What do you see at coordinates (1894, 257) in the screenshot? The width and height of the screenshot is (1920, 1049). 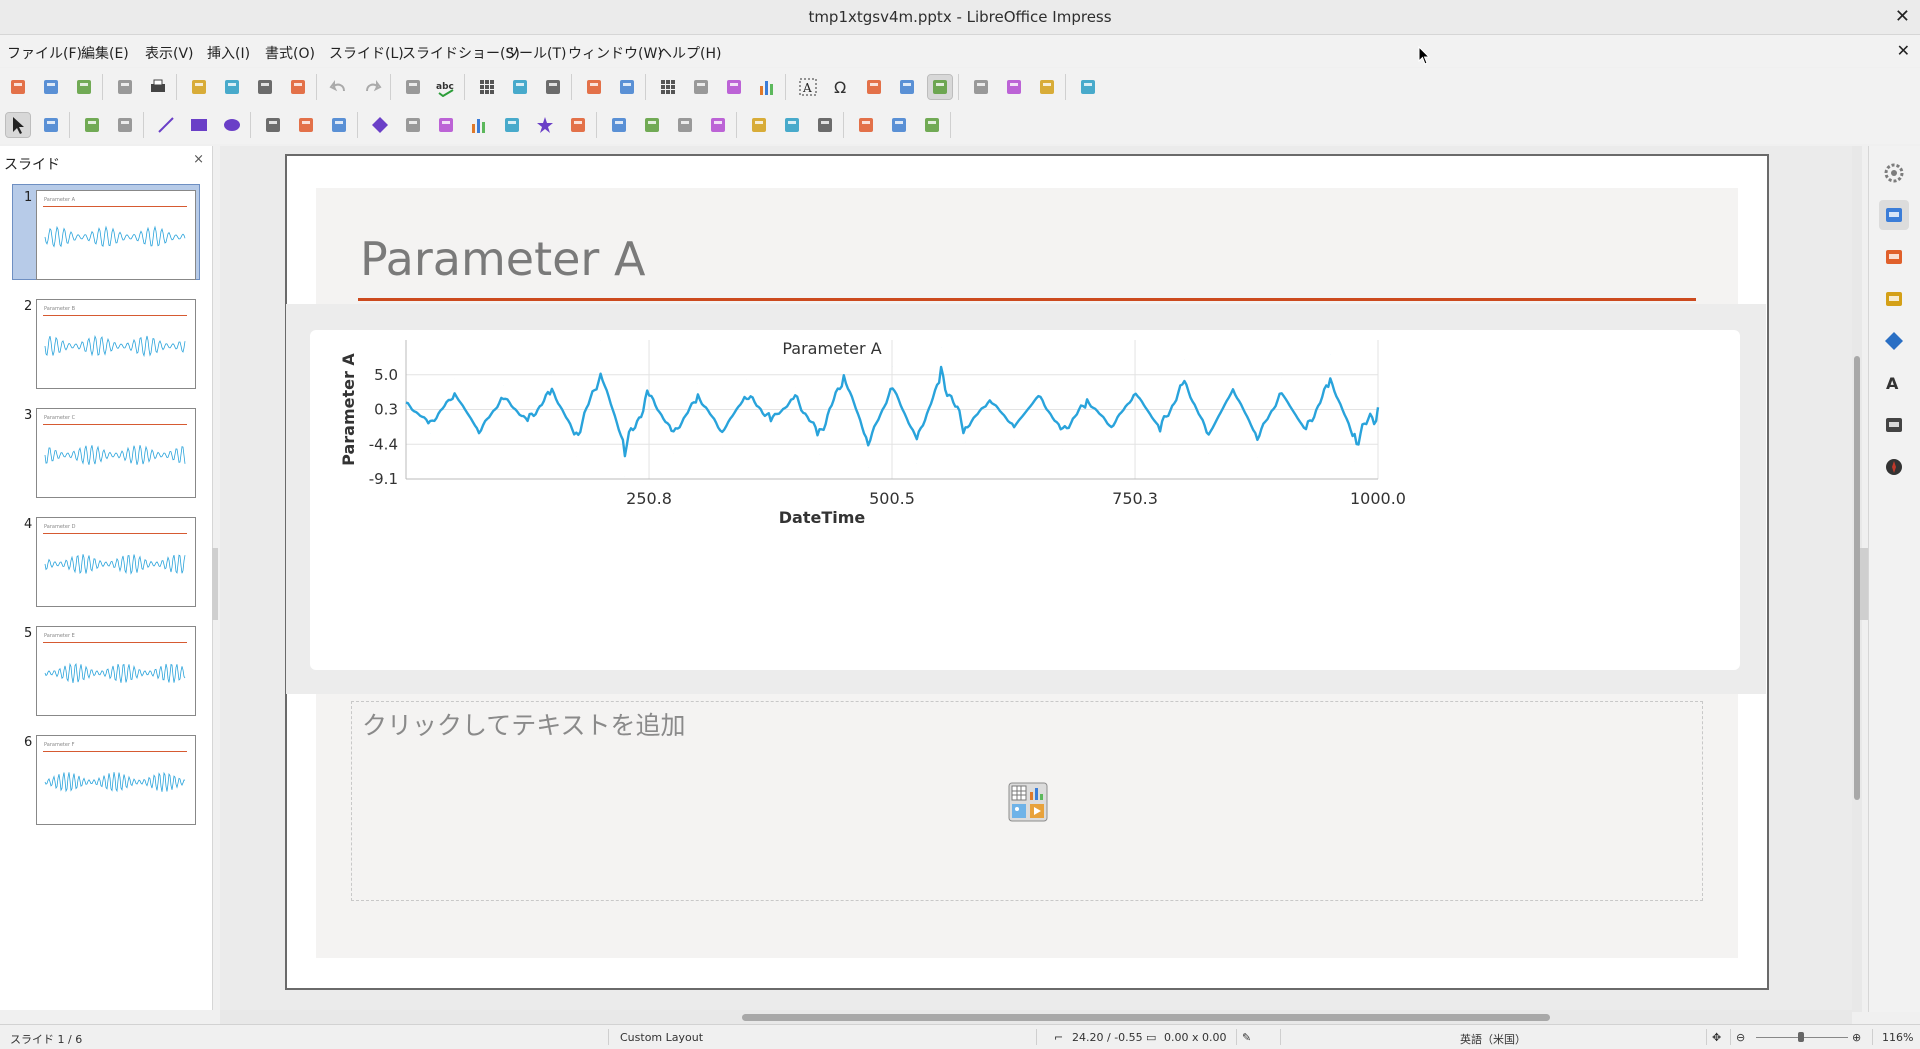 I see `animation-deck-button` at bounding box center [1894, 257].